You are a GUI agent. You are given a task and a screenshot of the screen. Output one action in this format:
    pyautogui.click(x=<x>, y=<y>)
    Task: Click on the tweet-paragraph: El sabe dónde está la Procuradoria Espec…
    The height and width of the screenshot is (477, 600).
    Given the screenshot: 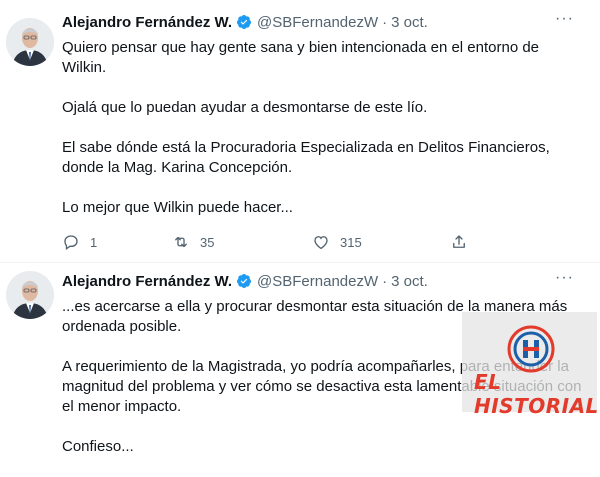 What is the action you would take?
    pyautogui.click(x=306, y=157)
    